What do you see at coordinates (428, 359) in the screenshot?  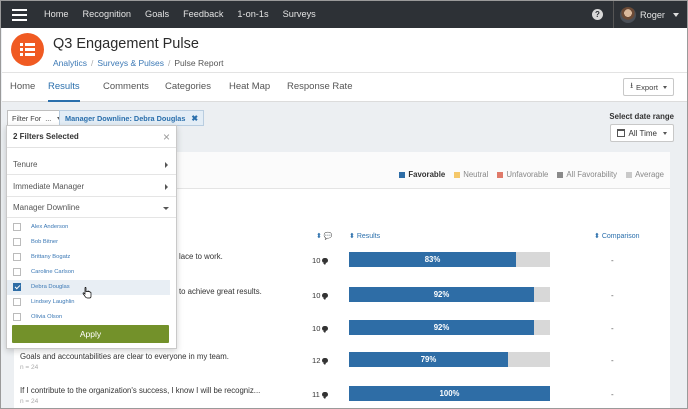 I see `favorable-bar: 79%` at bounding box center [428, 359].